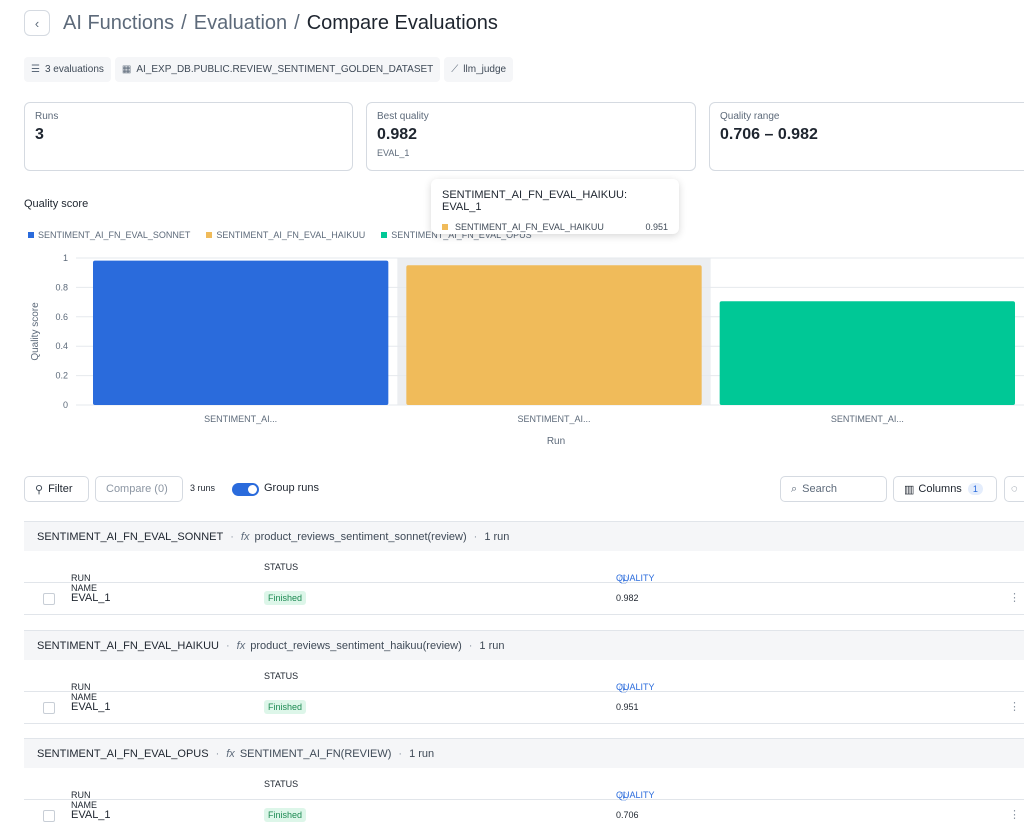 The width and height of the screenshot is (1024, 830). What do you see at coordinates (315, 753) in the screenshot?
I see `group-function: SENTIMENT_AI_FN(REVIEW)` at bounding box center [315, 753].